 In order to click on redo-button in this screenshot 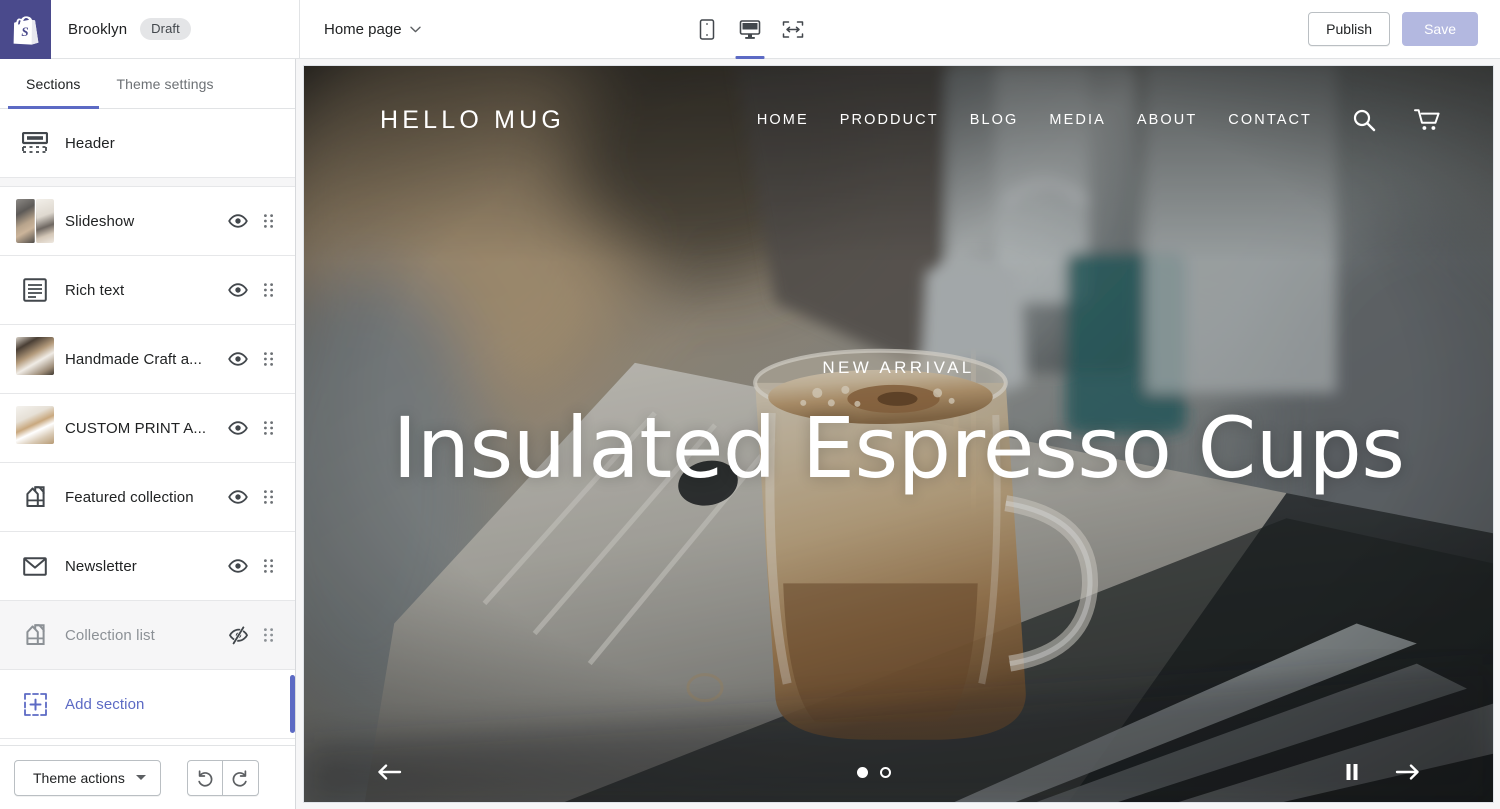, I will do `click(240, 777)`.